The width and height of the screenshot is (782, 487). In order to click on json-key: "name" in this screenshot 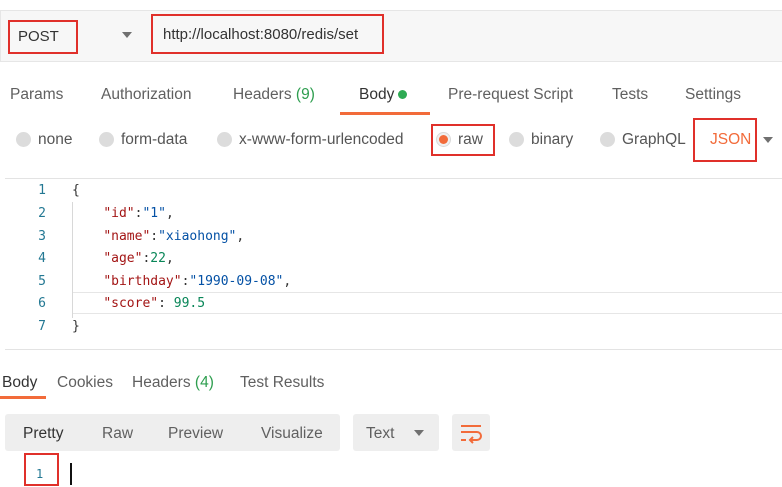, I will do `click(127, 236)`.